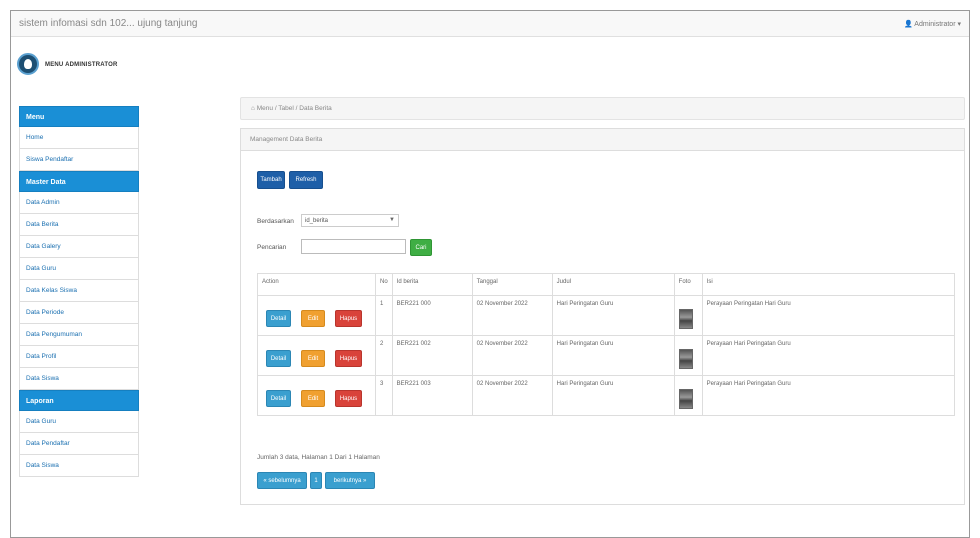 This screenshot has width=980, height=538. Describe the element at coordinates (81, 65) in the screenshot. I see `logo-text: MENU ADMINISTRATOR` at that location.